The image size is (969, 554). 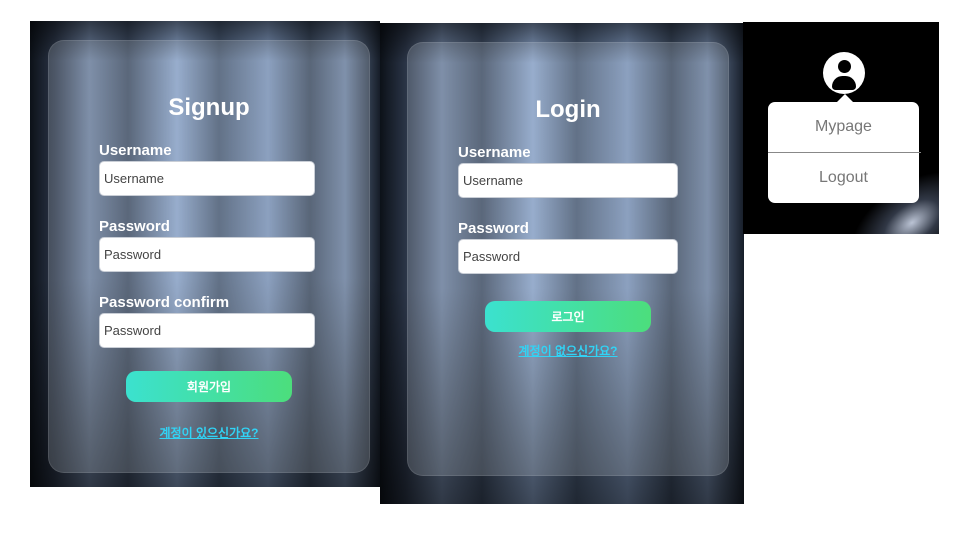 What do you see at coordinates (844, 83) in the screenshot?
I see `avatar-body` at bounding box center [844, 83].